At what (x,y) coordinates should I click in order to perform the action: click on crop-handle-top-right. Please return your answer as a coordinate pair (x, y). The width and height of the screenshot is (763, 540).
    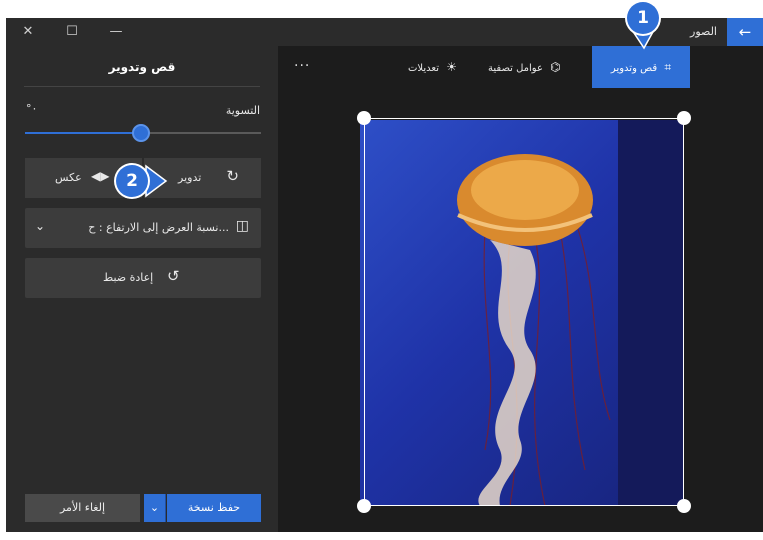
    Looking at the image, I should click on (684, 118).